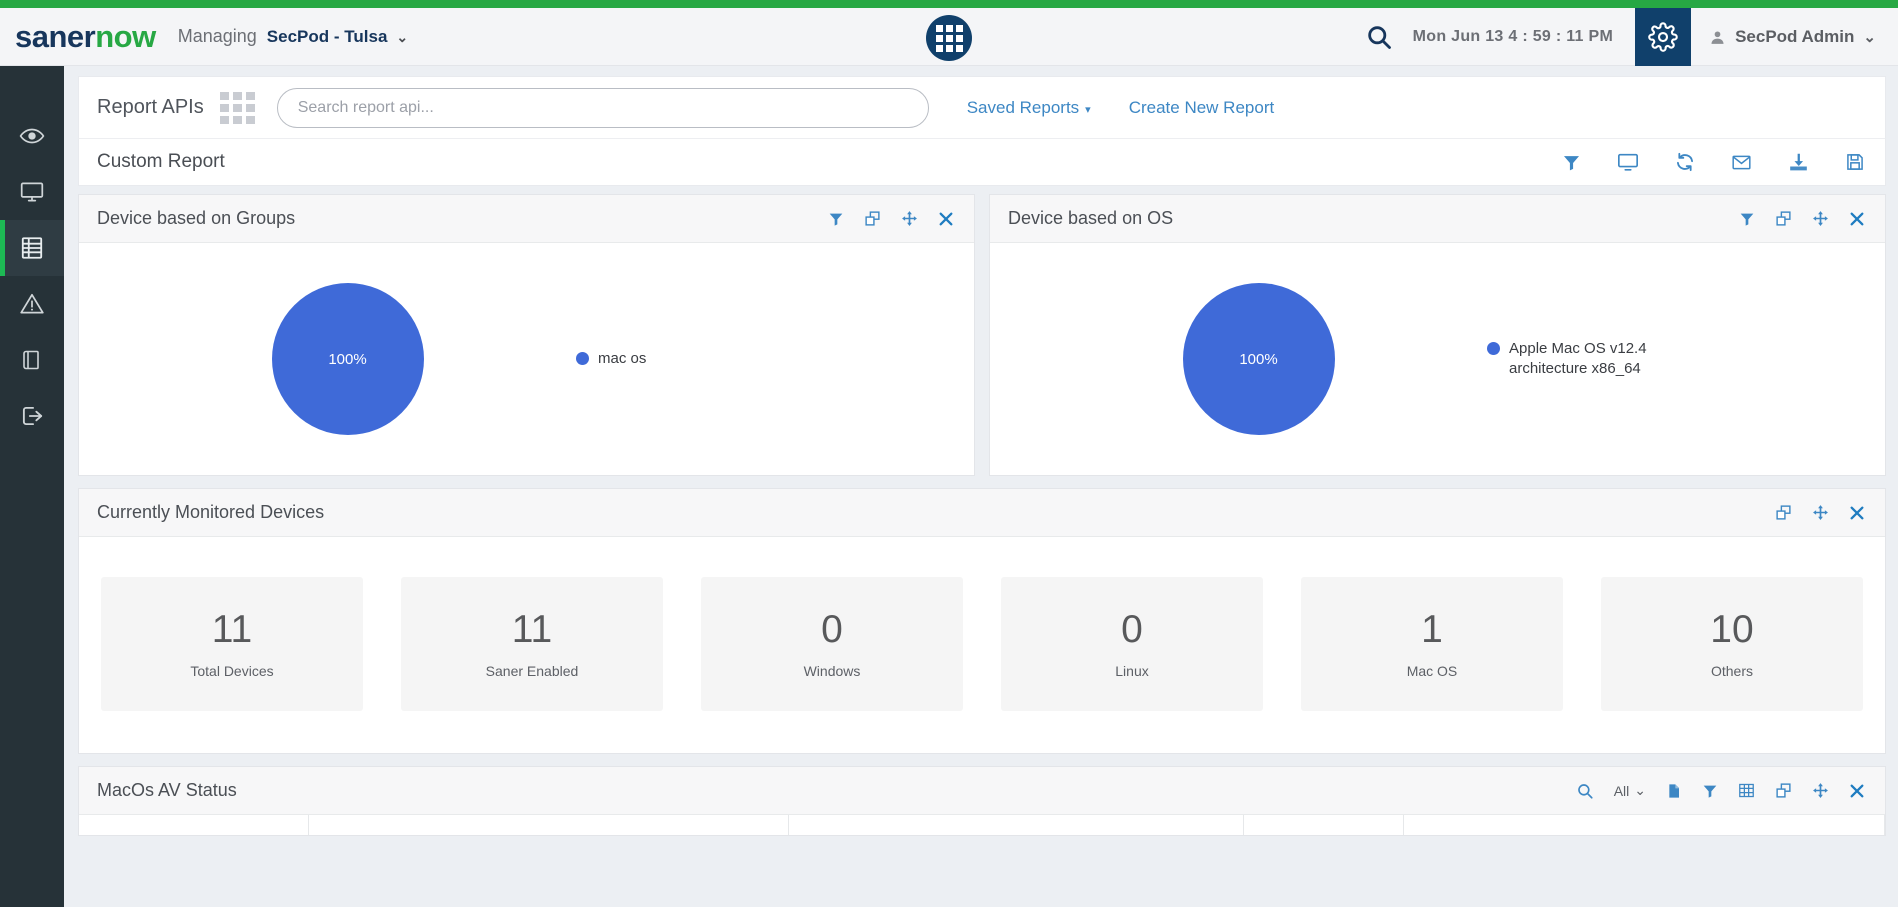 The image size is (1898, 907). I want to click on display-icon, so click(1628, 162).